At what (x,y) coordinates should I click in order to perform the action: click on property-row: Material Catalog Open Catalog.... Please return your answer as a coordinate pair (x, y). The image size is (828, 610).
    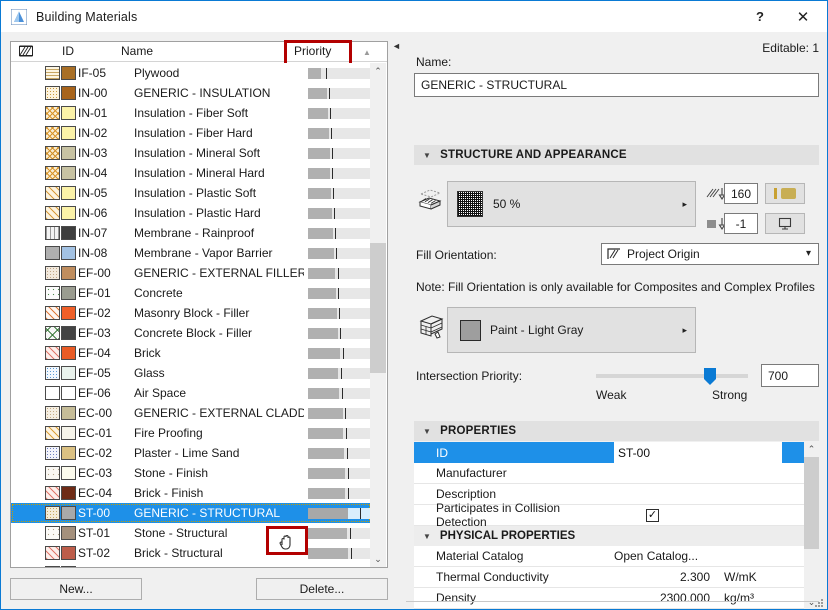
    Looking at the image, I should click on (616, 556).